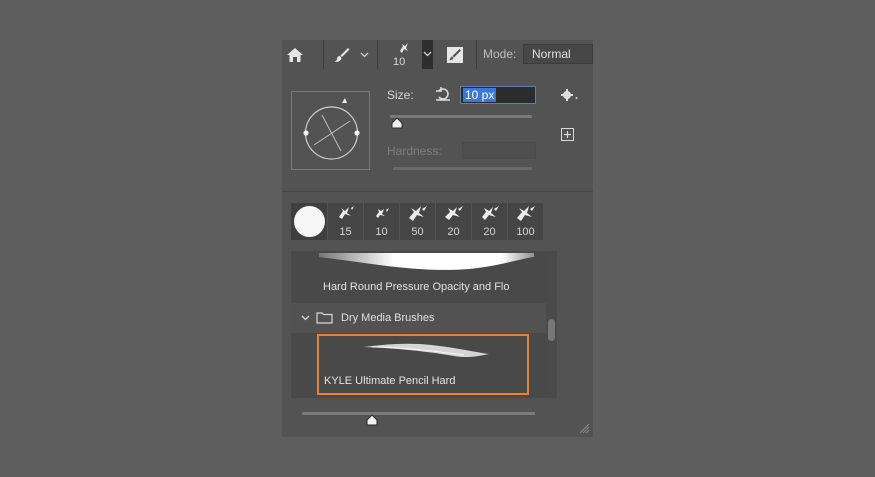  I want to click on hardness-label: Hardness:, so click(414, 151).